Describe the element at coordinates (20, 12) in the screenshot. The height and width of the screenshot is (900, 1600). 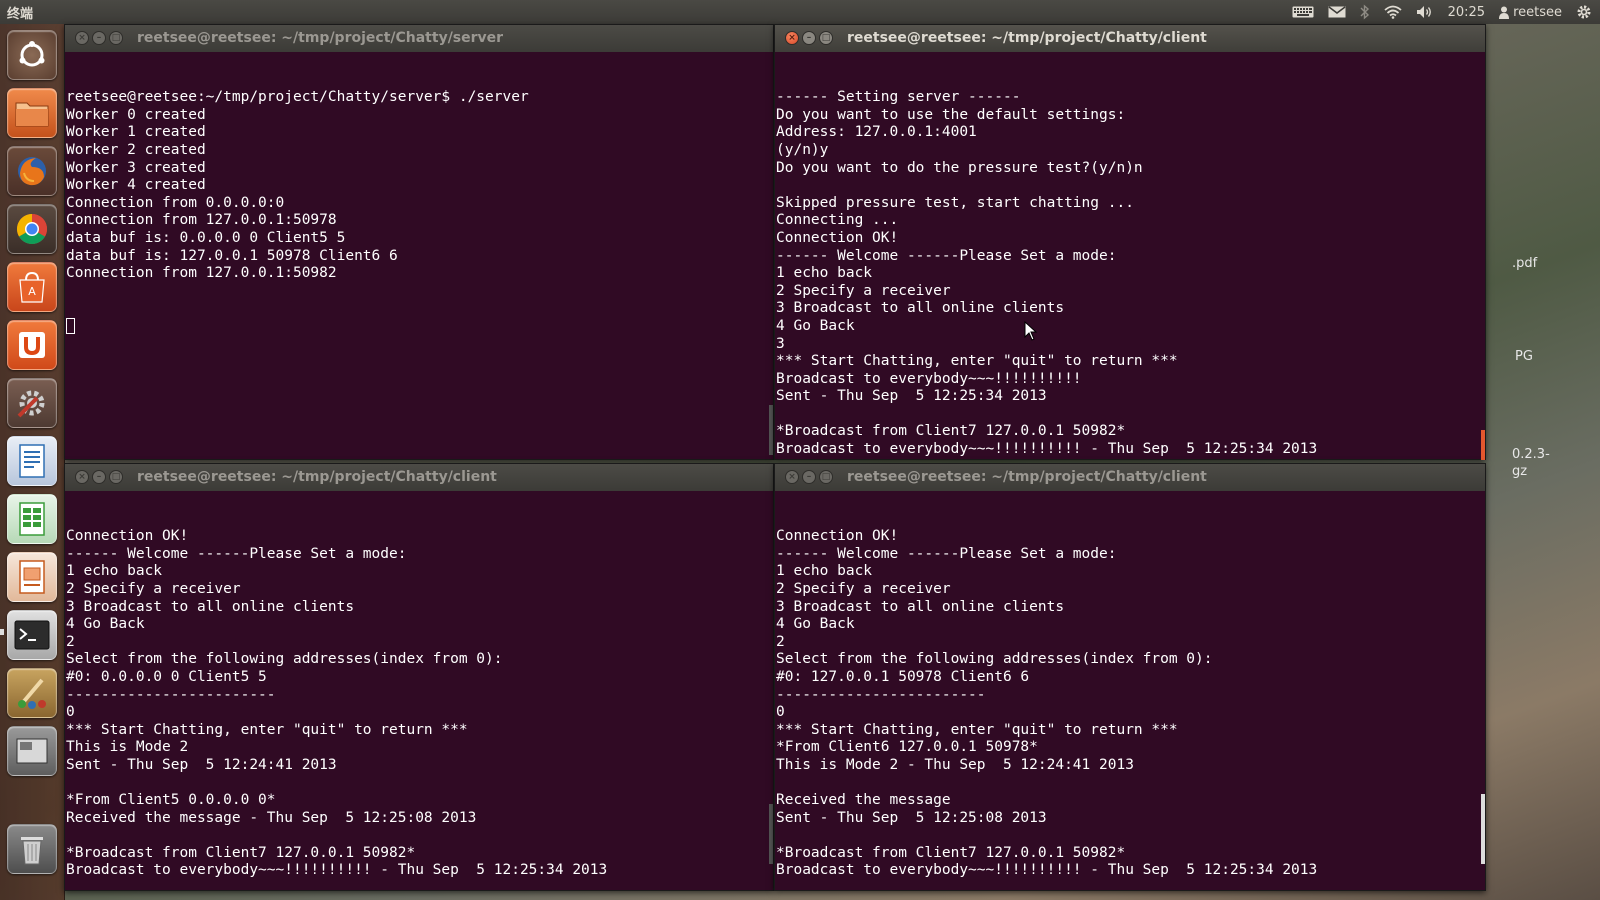
I see `app-menu-title: 终端` at that location.